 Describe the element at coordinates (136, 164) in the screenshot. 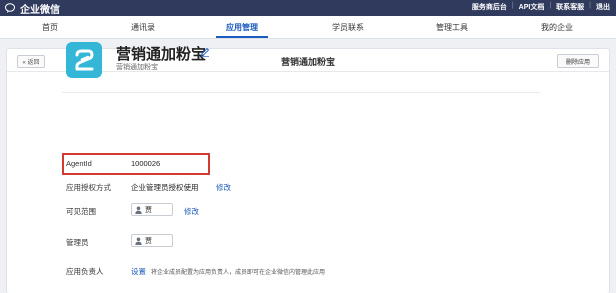

I see `visible-scope-highlight` at that location.